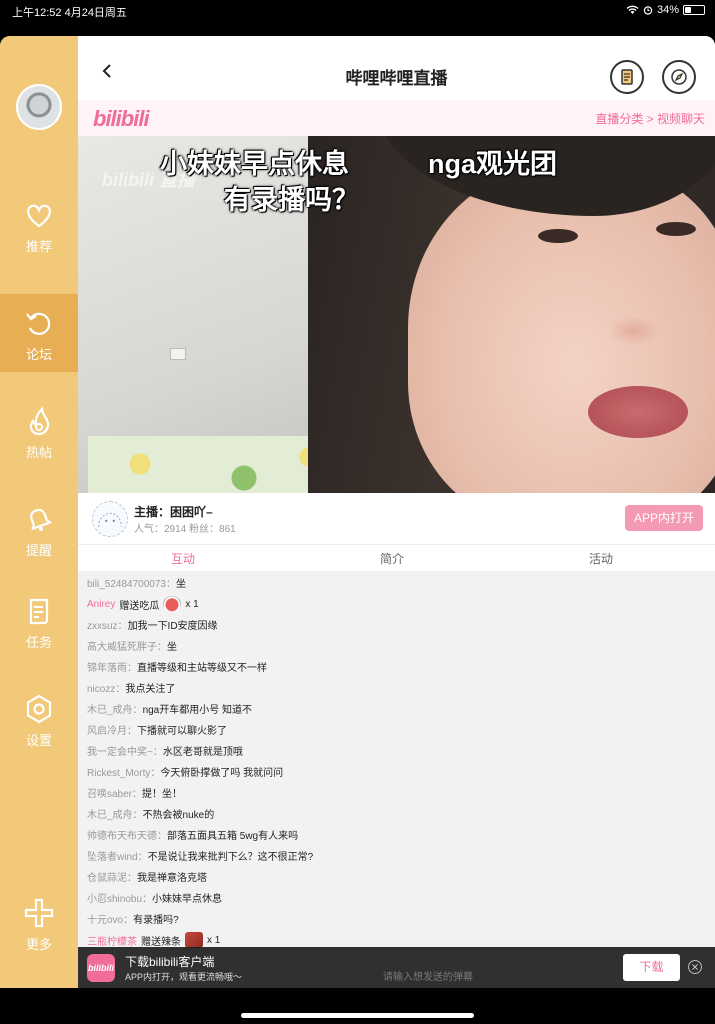  I want to click on chat-message: zxxsuz： 加我一下ID安度因缘, so click(152, 624).